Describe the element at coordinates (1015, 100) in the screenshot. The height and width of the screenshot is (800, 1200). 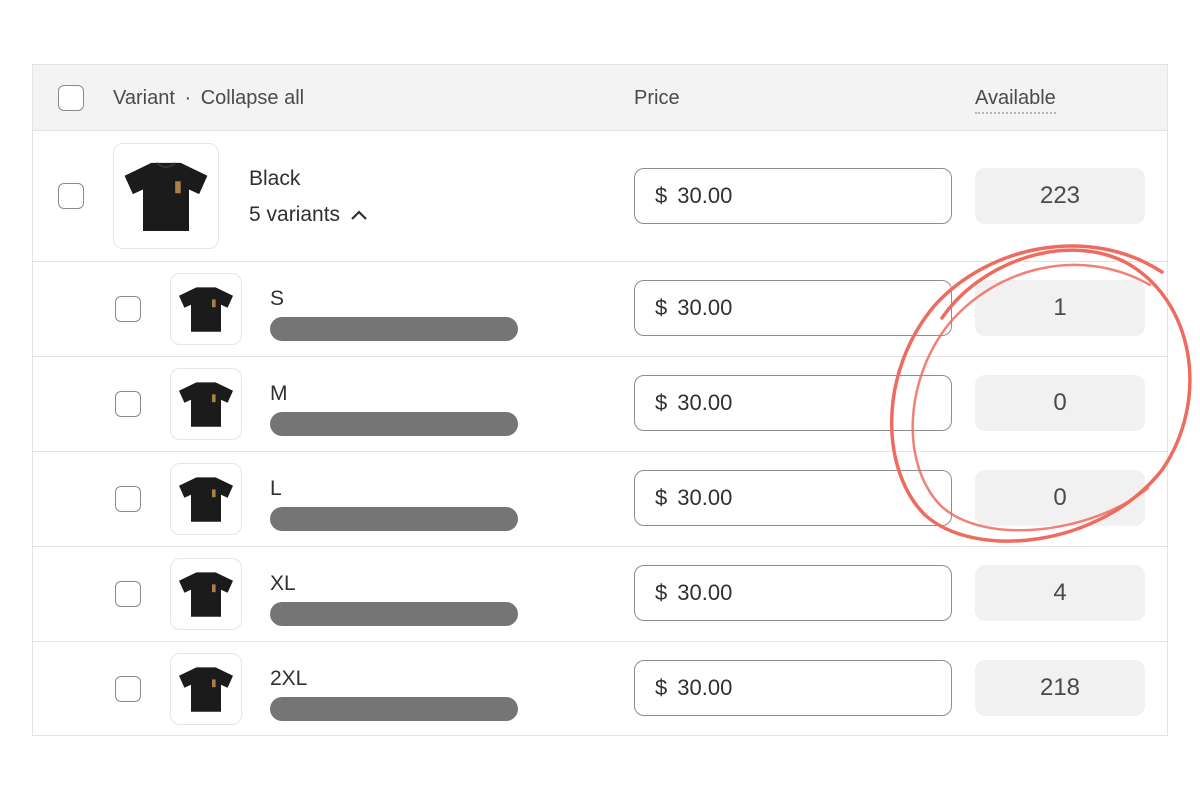
I see `available-header: Available` at that location.